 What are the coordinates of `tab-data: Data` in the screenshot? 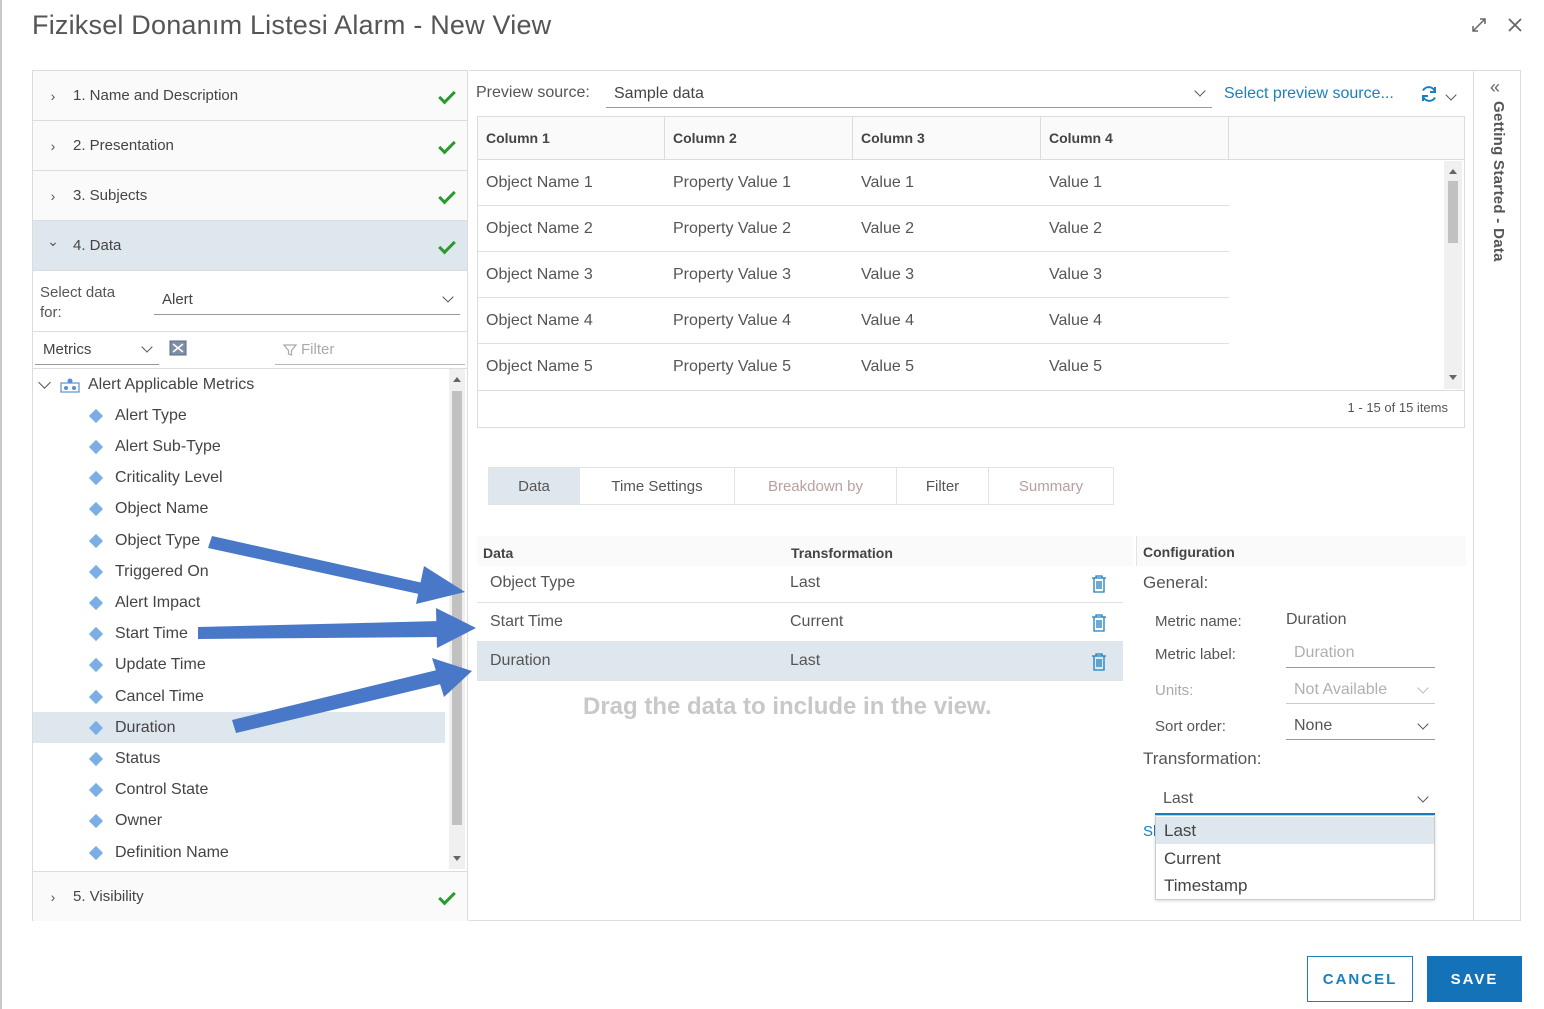 It's located at (534, 486).